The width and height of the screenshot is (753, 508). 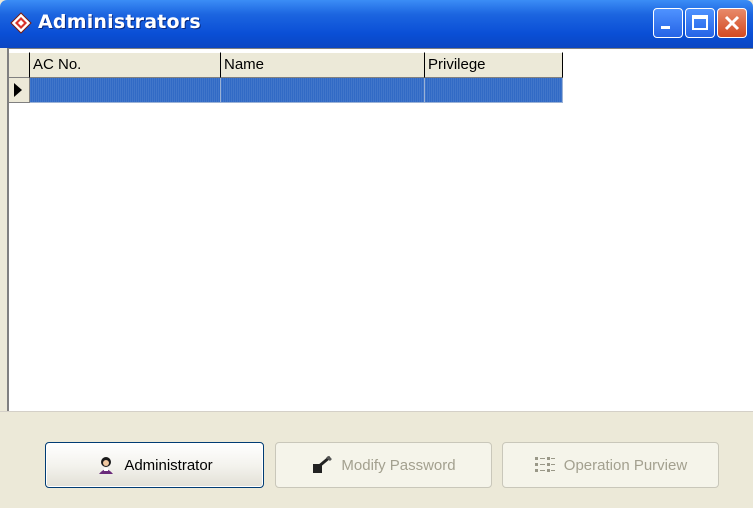 I want to click on operation-purview-button-label: Operation Purview, so click(x=625, y=465).